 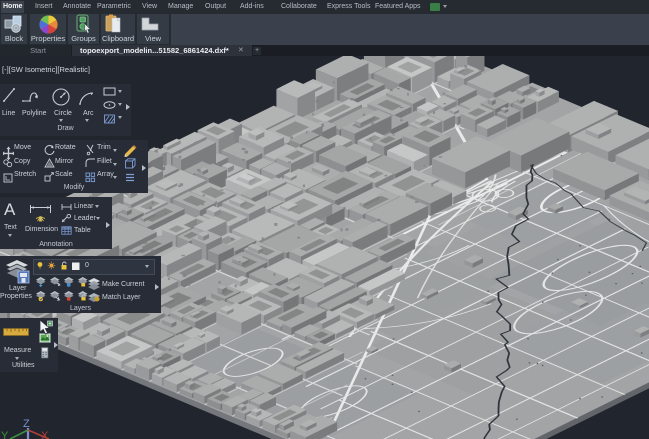 What do you see at coordinates (45, 434) in the screenshot?
I see `svg-text: X` at bounding box center [45, 434].